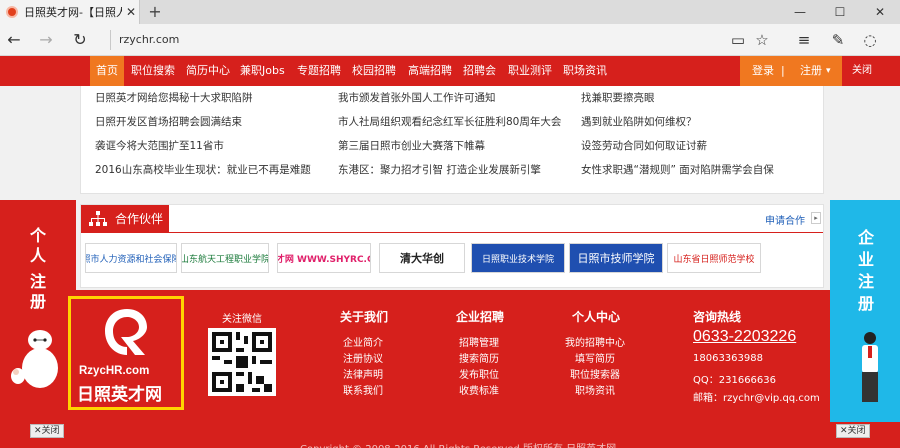  What do you see at coordinates (37, 255) in the screenshot?
I see `side-char: 人` at bounding box center [37, 255].